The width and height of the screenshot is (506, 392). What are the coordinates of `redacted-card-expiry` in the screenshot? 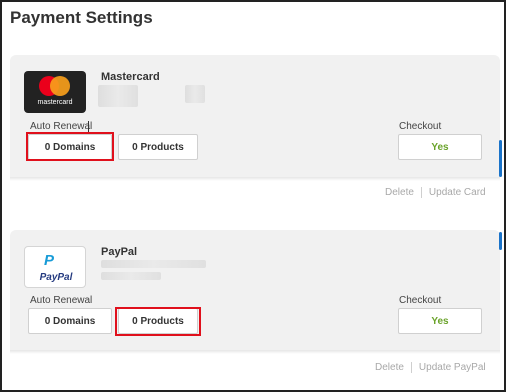 It's located at (195, 94).